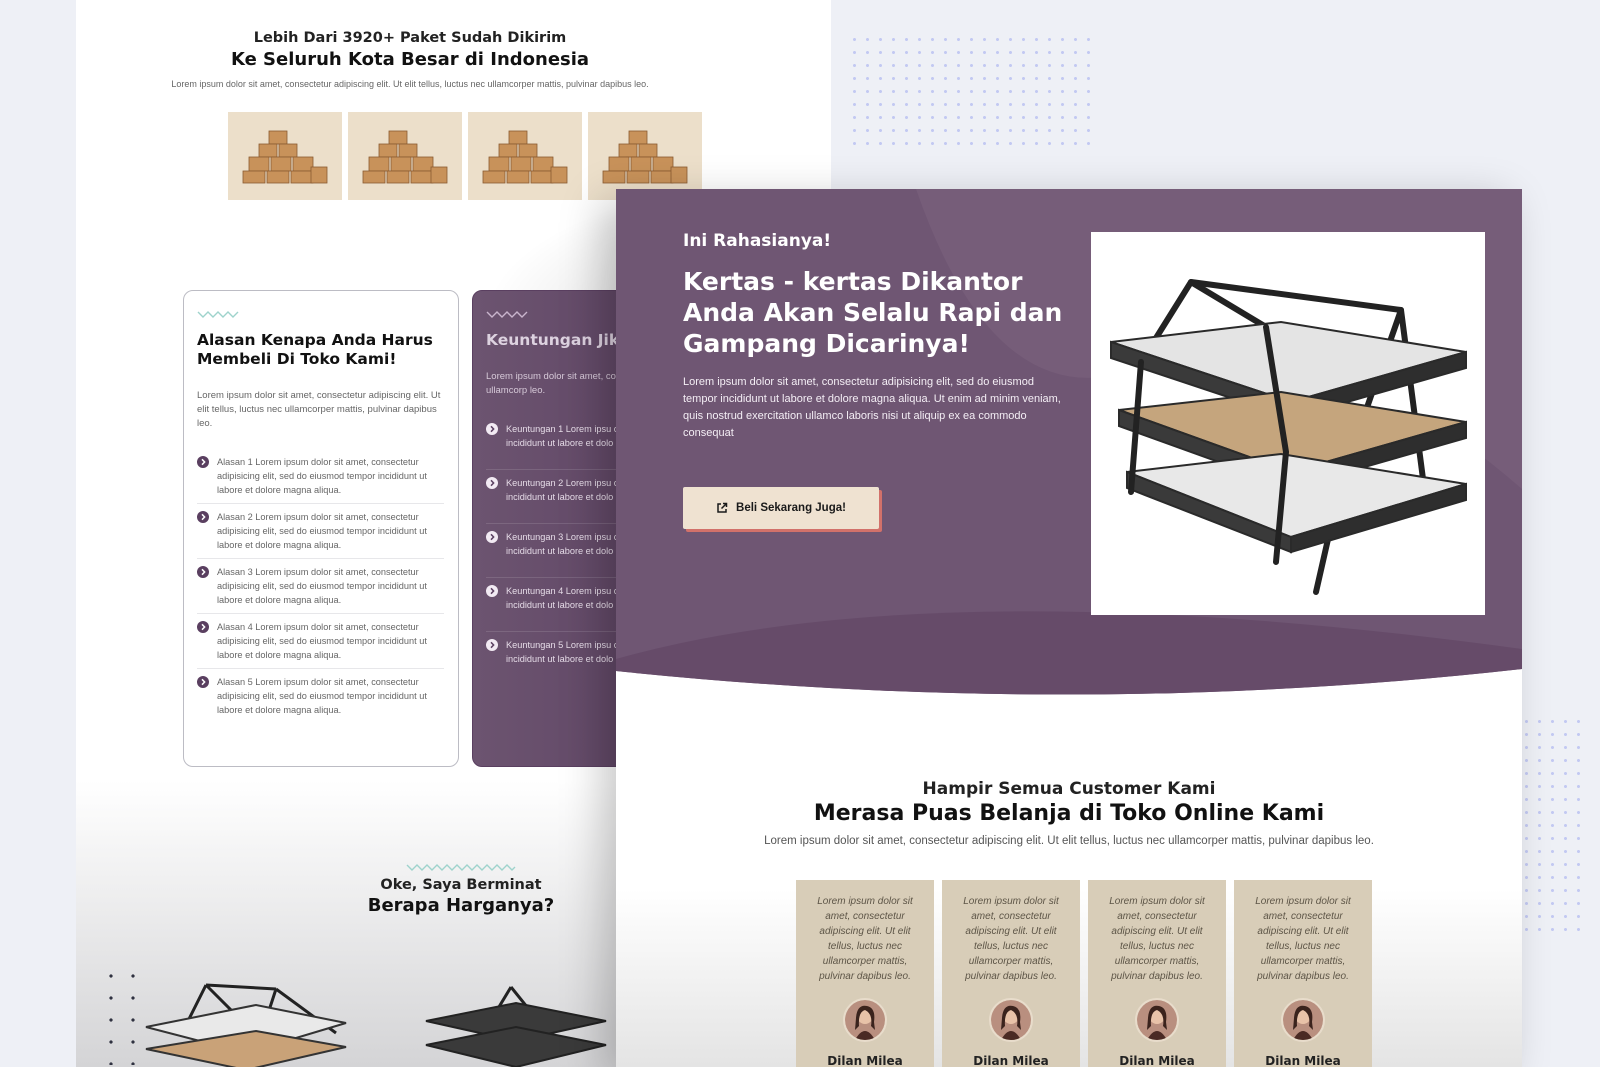  Describe the element at coordinates (461, 885) in the screenshot. I see `interest-kicker: Oke, Saya Berminat` at that location.